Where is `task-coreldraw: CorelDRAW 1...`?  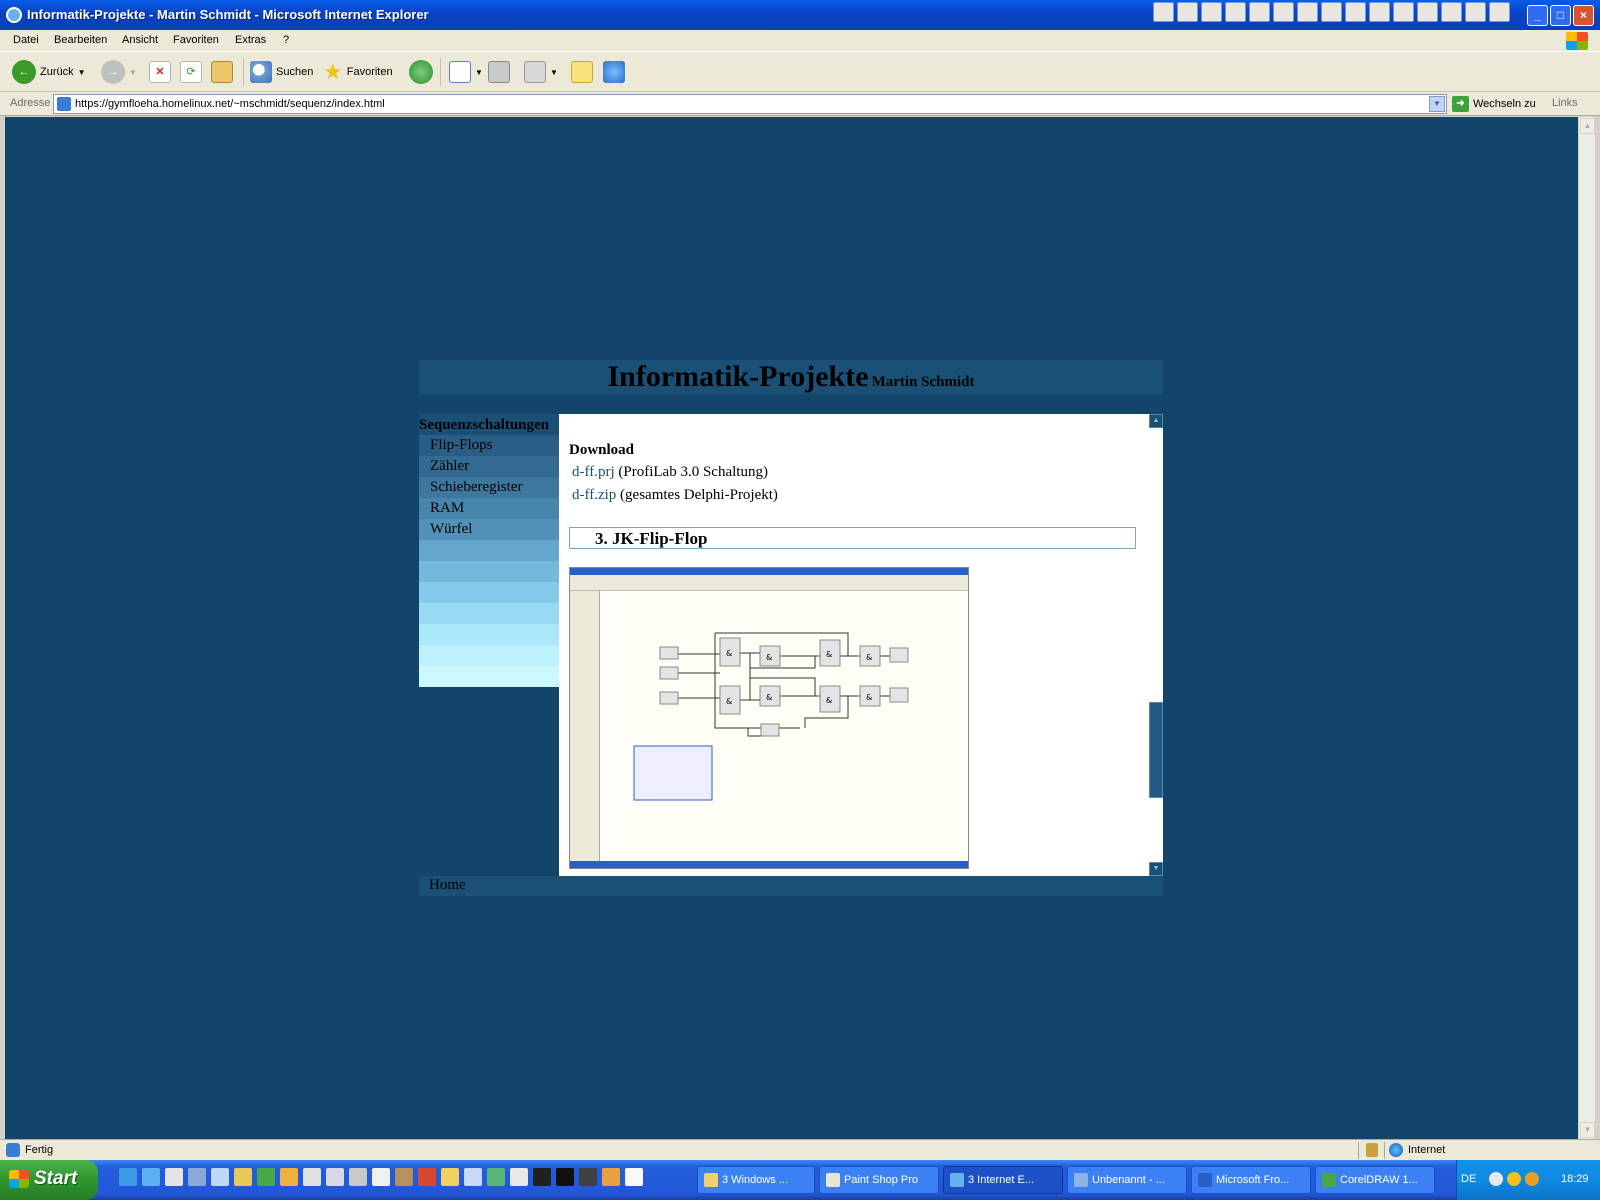
task-coreldraw: CorelDRAW 1... is located at coordinates (1375, 1180).